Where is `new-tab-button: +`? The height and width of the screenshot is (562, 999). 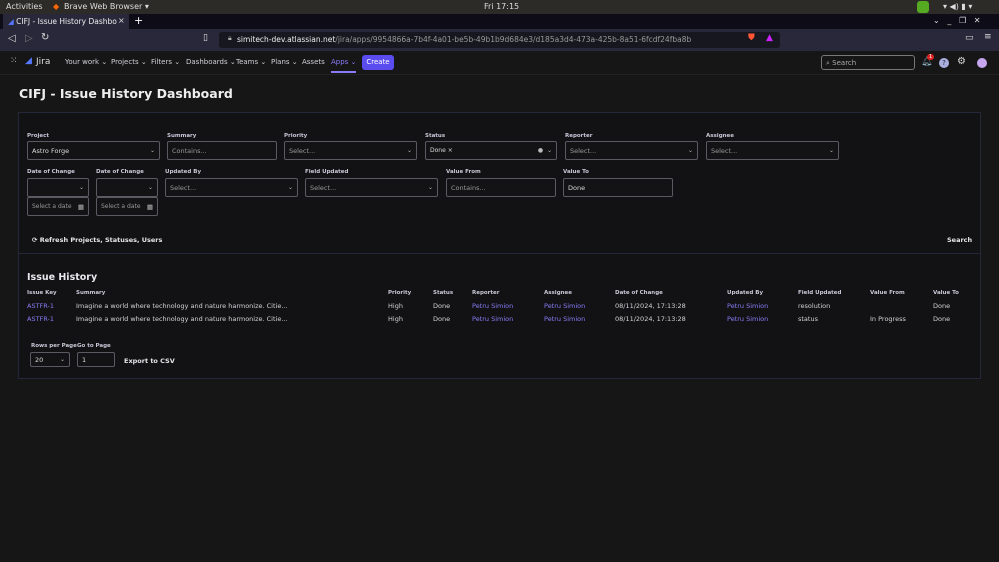
new-tab-button: + is located at coordinates (138, 20).